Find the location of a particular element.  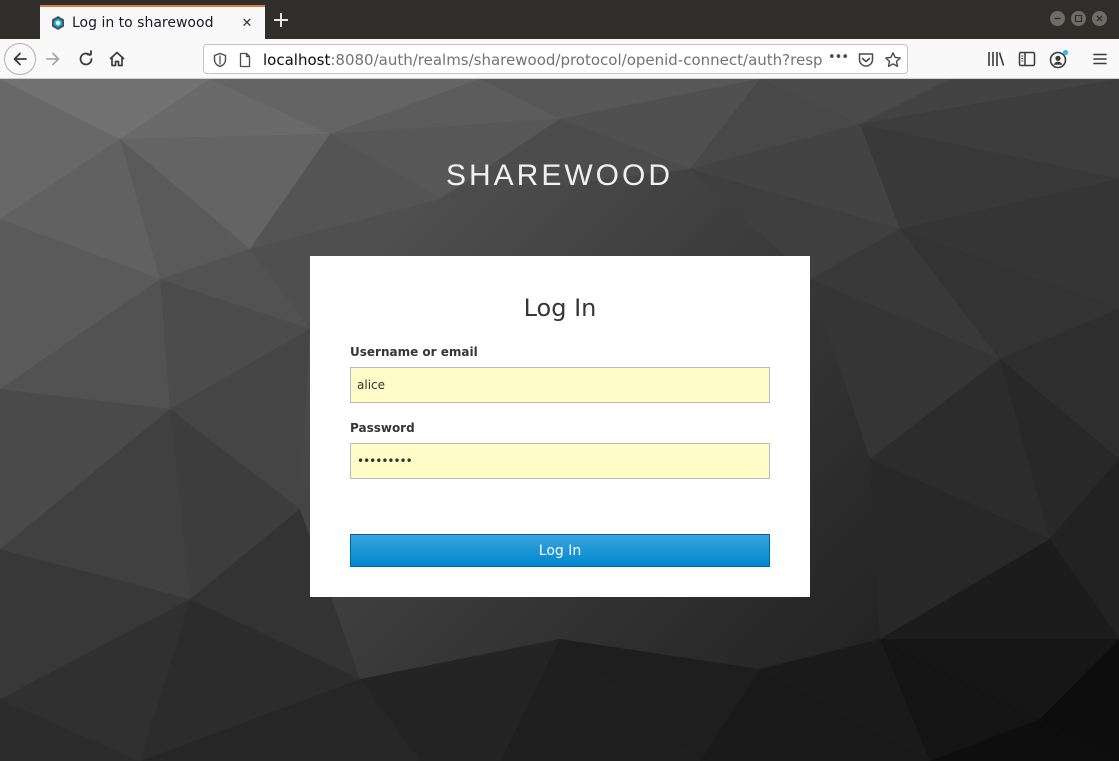

forward-icon is located at coordinates (53, 59).